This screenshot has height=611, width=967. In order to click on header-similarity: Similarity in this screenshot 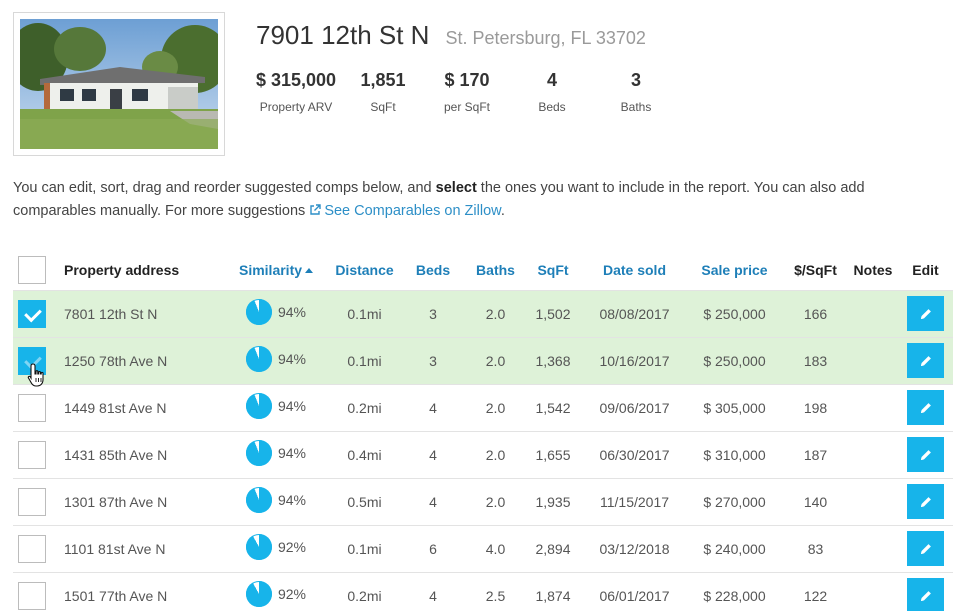, I will do `click(276, 270)`.